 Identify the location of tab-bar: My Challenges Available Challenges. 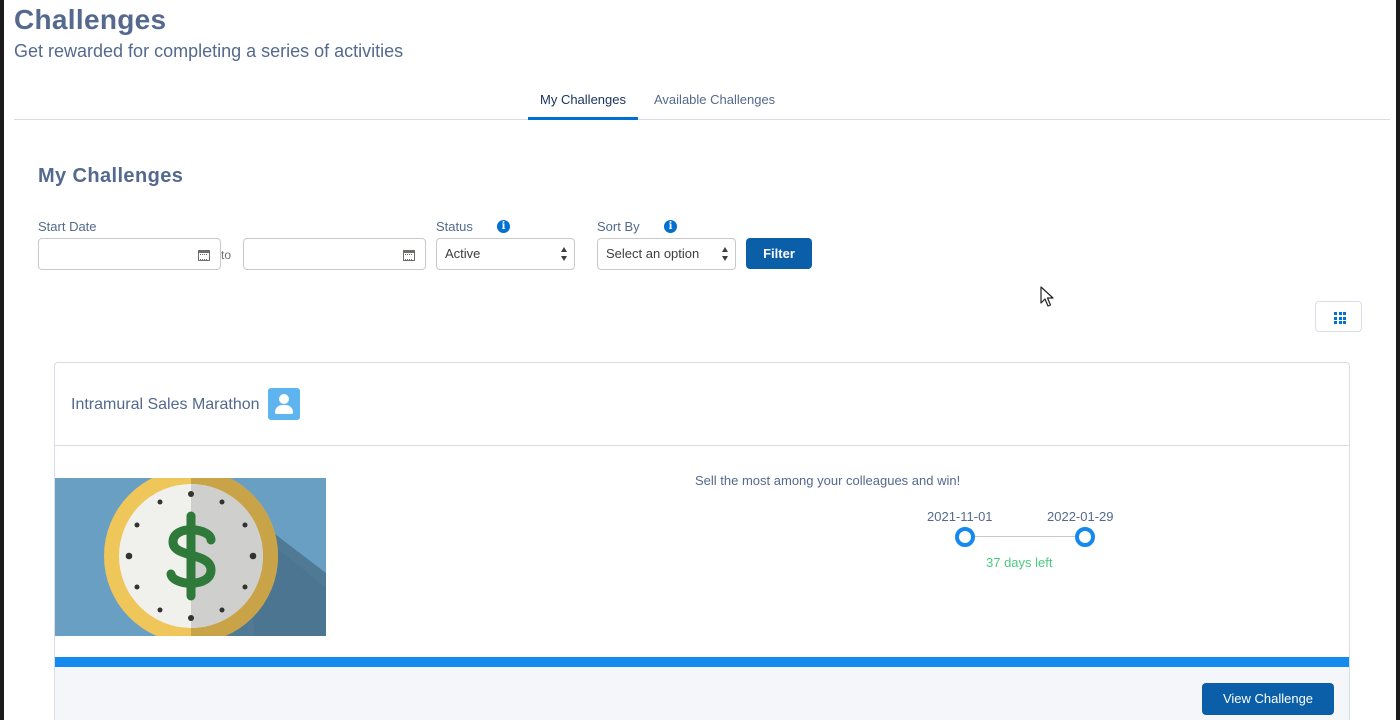
(702, 101).